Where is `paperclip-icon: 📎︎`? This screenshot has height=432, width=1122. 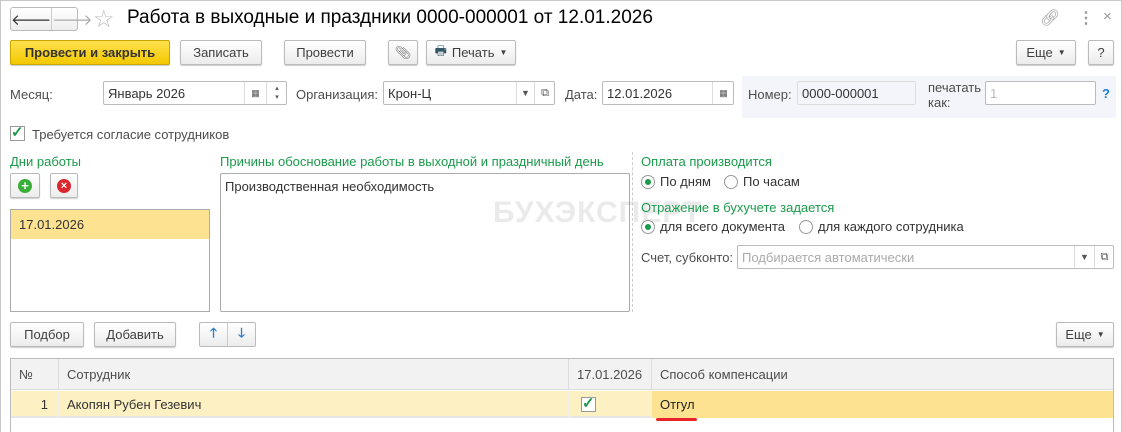
paperclip-icon: 📎︎ is located at coordinates (403, 52).